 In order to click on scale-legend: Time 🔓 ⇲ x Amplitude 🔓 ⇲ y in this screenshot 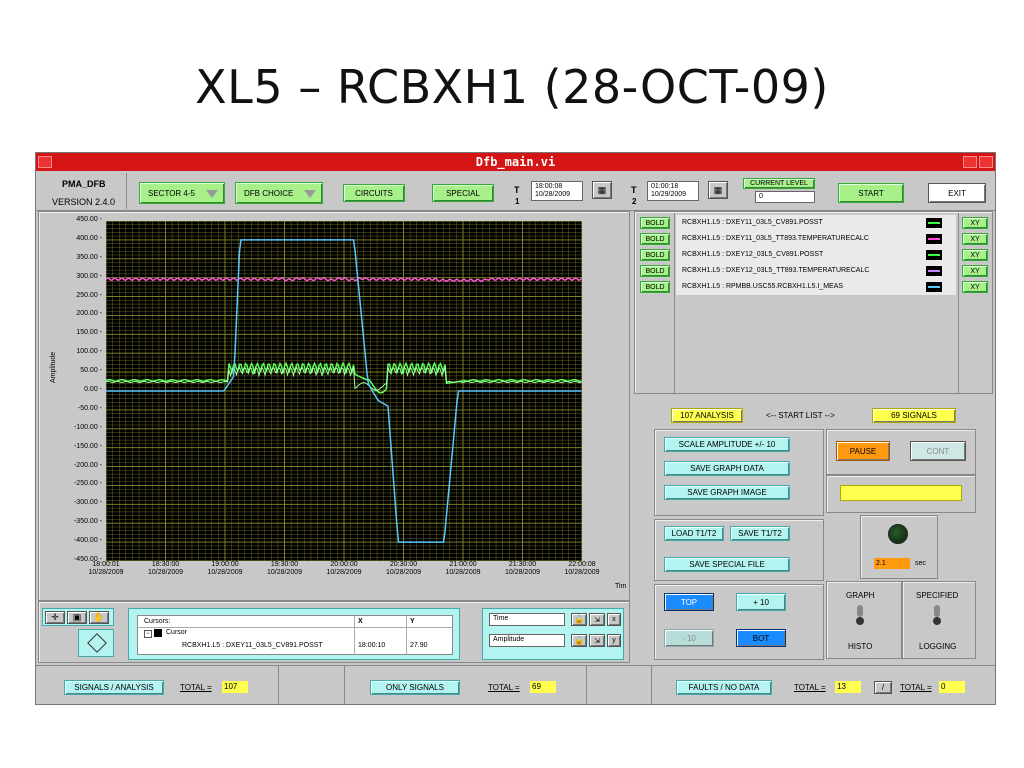, I will do `click(553, 634)`.